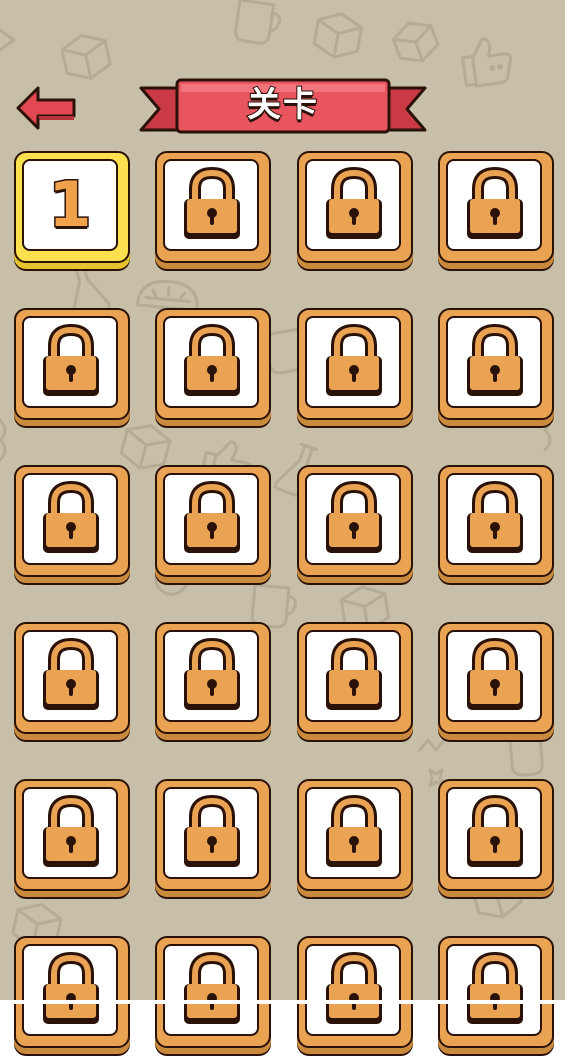 This screenshot has height=1058, width=565. I want to click on bottom-edge, so click(282, 1002).